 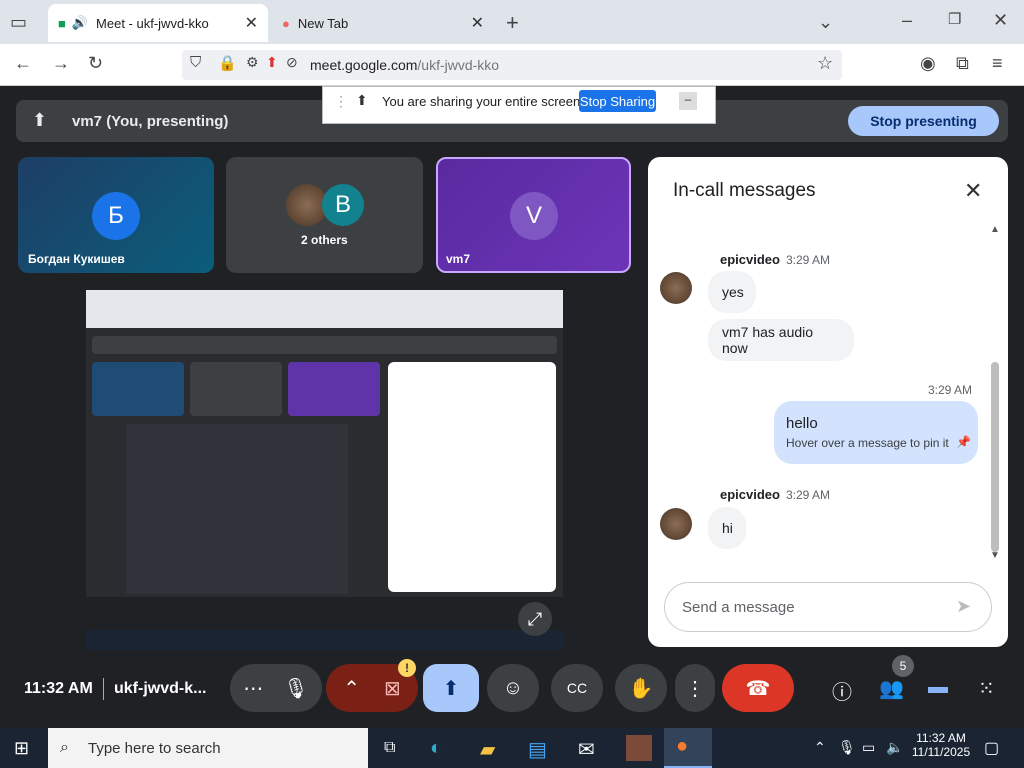 I want to click on more-vert-icon: ⋮, so click(x=695, y=688).